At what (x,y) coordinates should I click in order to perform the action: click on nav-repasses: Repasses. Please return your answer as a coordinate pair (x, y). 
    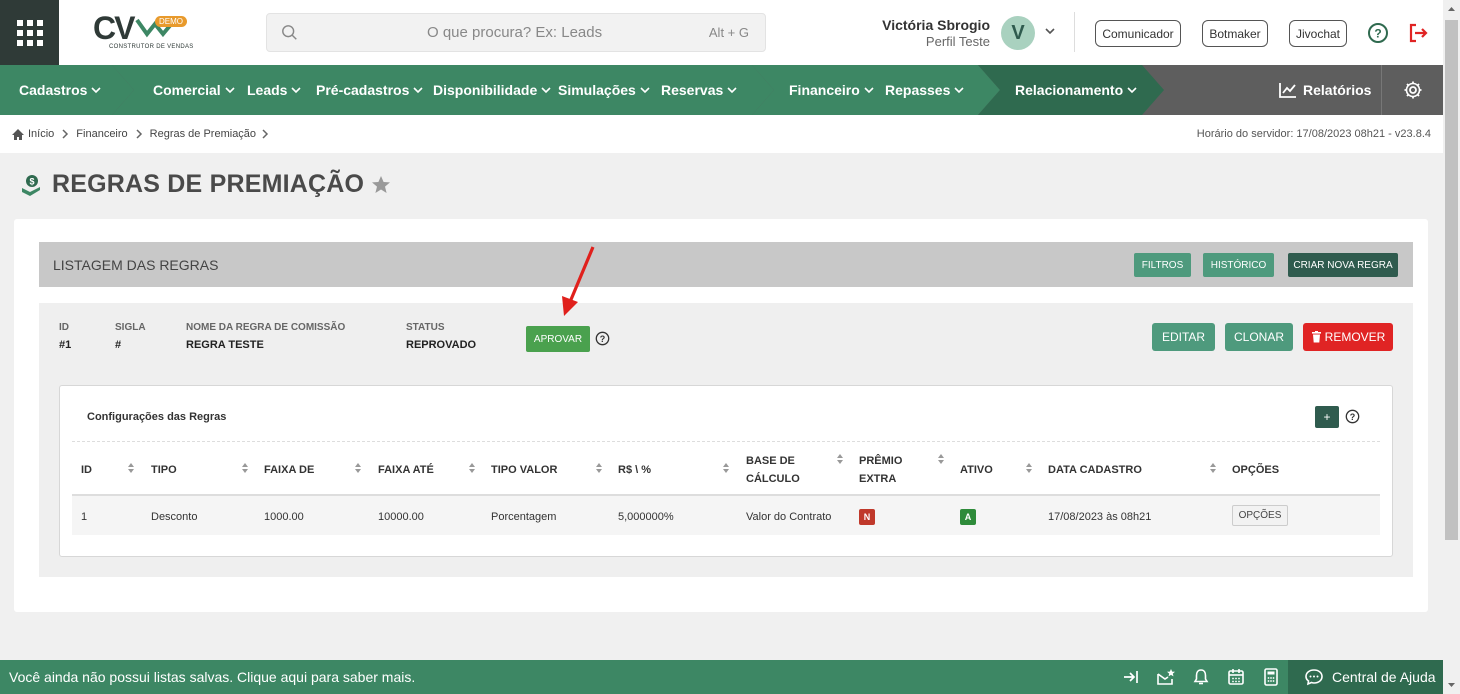
    Looking at the image, I should click on (924, 90).